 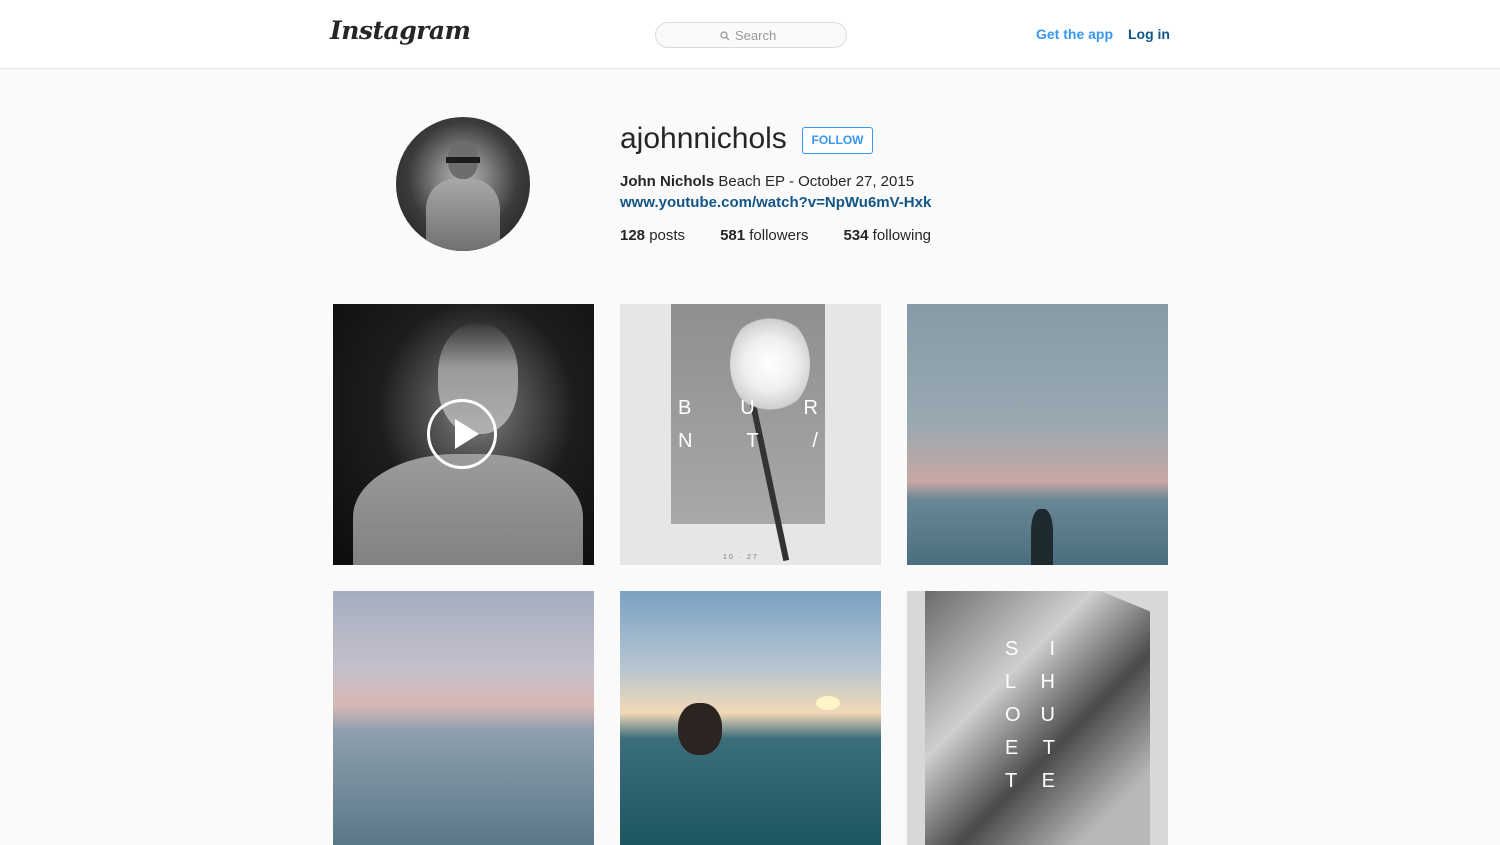 What do you see at coordinates (1011, 682) in the screenshot?
I see `artwork-letter: L` at bounding box center [1011, 682].